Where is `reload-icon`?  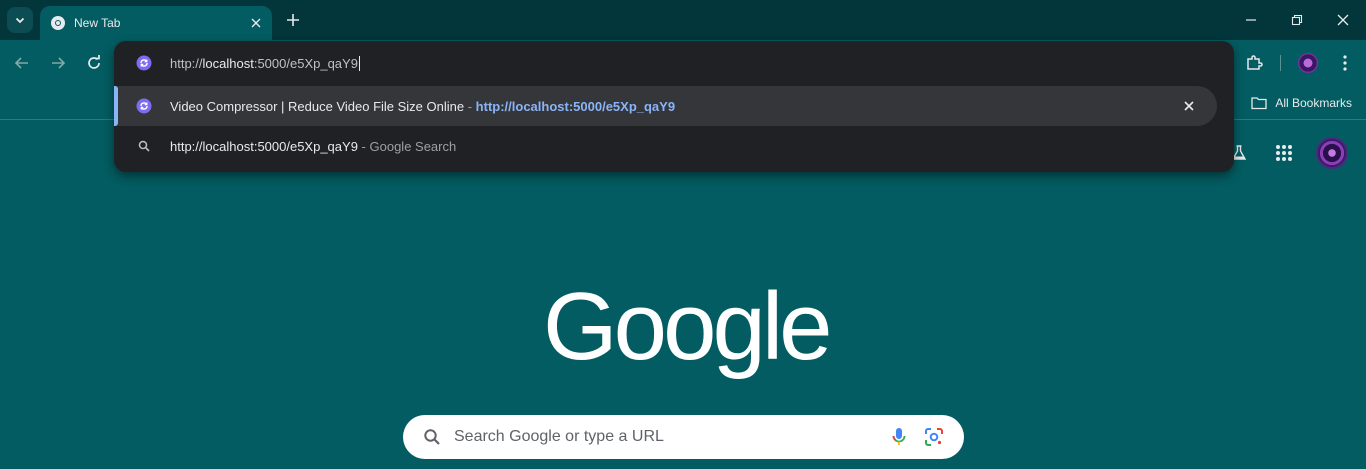
reload-icon is located at coordinates (94, 62).